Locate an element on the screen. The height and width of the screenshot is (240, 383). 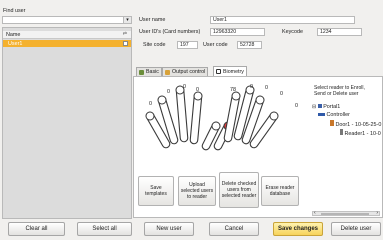
find-user-input is located at coordinates (63, 20).